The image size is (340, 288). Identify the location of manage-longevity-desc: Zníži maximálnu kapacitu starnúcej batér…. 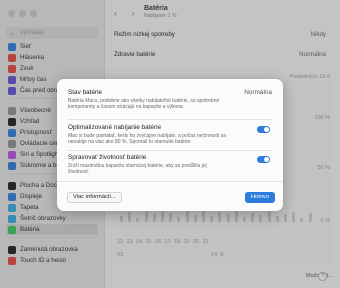
(137, 169).